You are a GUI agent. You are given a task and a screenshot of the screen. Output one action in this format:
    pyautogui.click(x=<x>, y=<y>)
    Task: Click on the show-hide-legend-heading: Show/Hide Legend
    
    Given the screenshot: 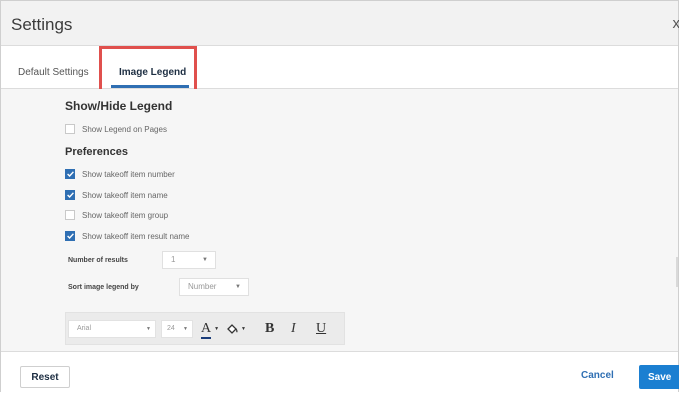 What is the action you would take?
    pyautogui.click(x=118, y=106)
    